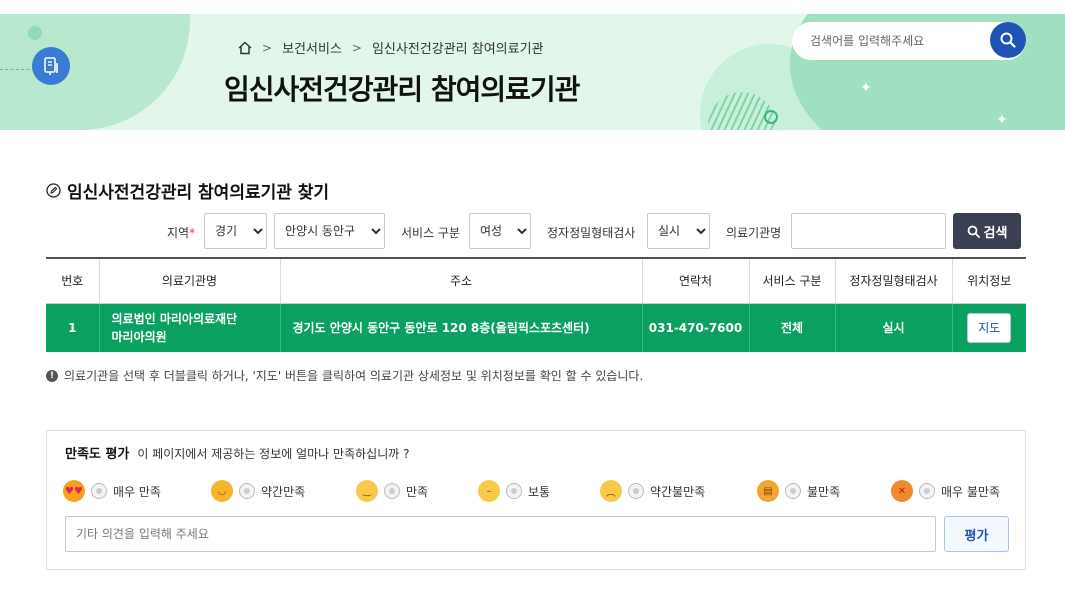 Image resolution: width=1065 pixels, height=616 pixels. What do you see at coordinates (112, 491) in the screenshot?
I see `option-very-satisfied: ♥♥ 매우 만족` at bounding box center [112, 491].